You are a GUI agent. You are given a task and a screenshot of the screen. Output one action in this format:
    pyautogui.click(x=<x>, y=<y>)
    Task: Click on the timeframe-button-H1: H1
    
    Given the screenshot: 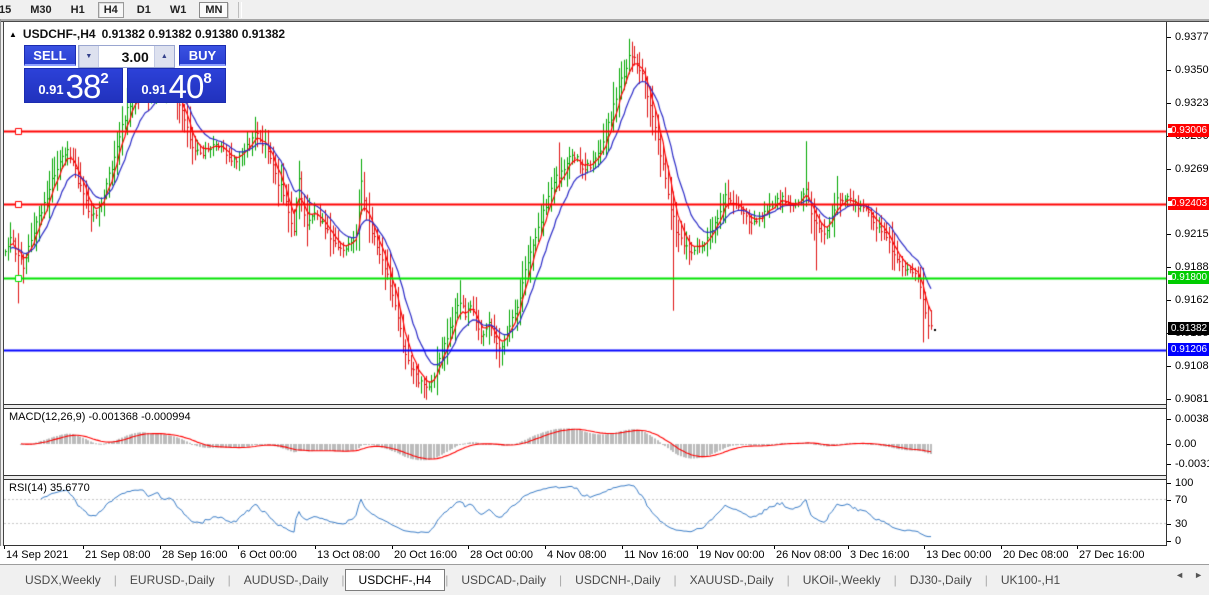 What is the action you would take?
    pyautogui.click(x=78, y=10)
    